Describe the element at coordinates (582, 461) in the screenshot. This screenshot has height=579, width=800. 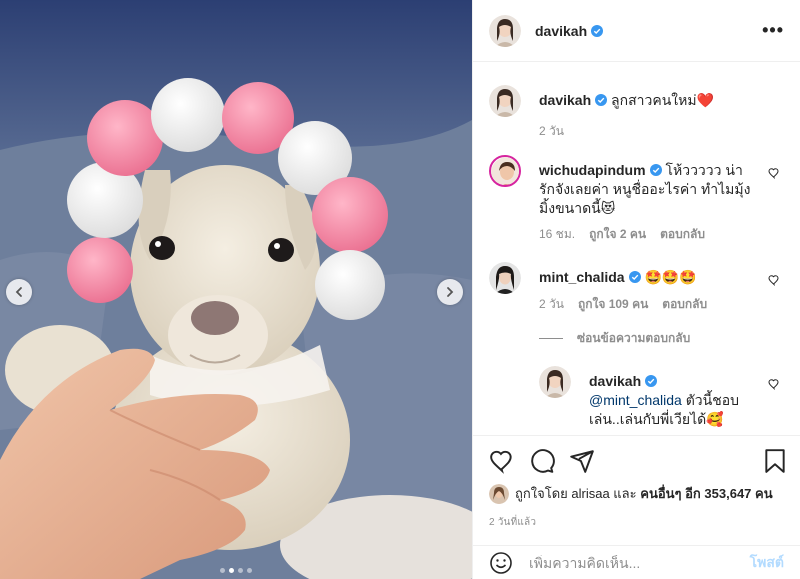
I see `share-icon` at that location.